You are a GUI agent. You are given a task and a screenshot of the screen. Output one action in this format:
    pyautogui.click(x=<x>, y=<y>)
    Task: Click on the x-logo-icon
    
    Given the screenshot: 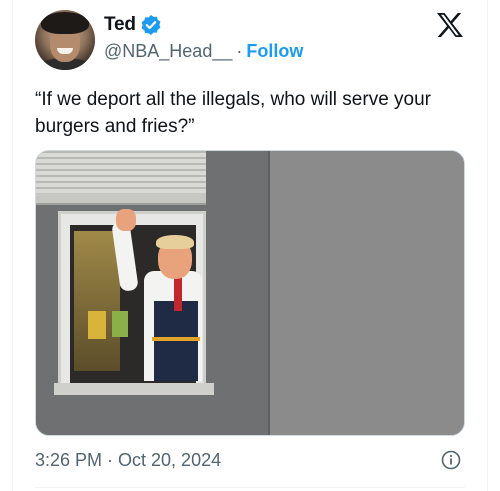 What is the action you would take?
    pyautogui.click(x=450, y=25)
    